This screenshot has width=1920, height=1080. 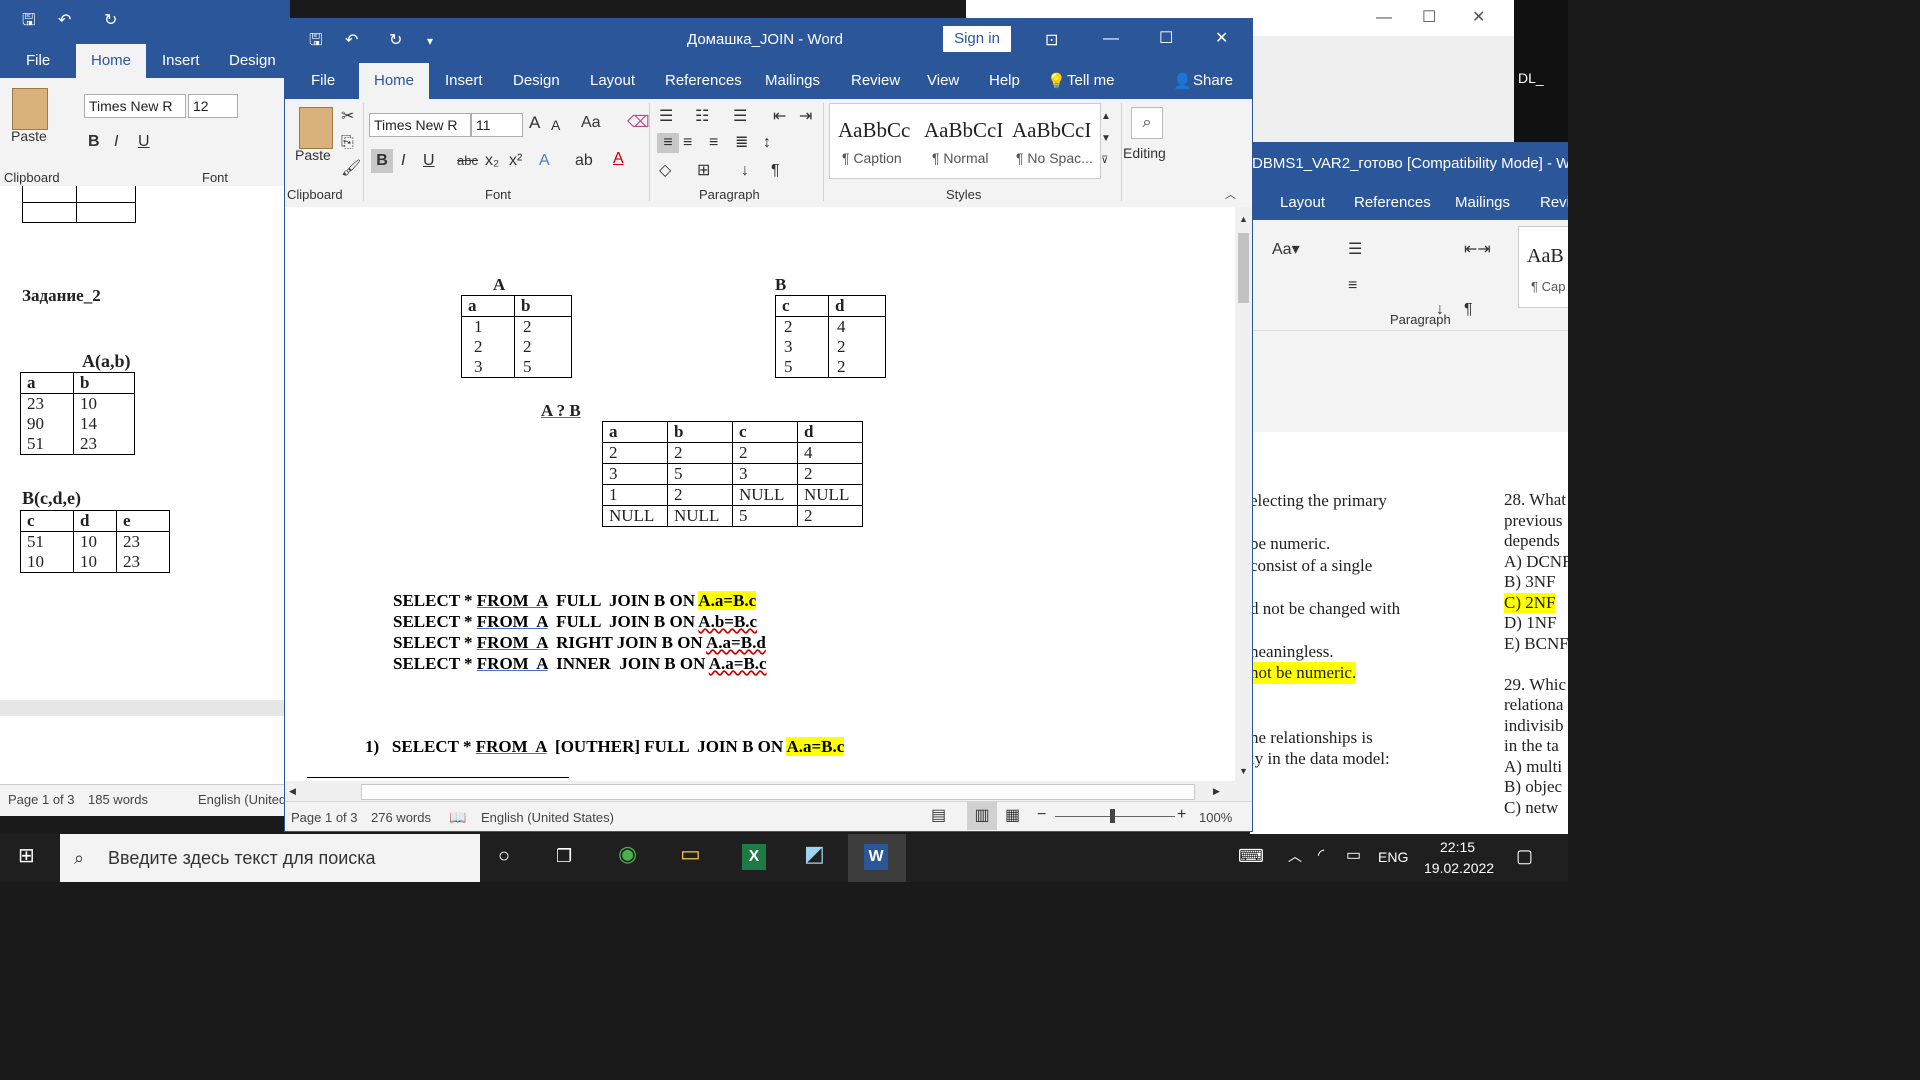 What do you see at coordinates (1353, 856) in the screenshot?
I see `battery-icon: ▭` at bounding box center [1353, 856].